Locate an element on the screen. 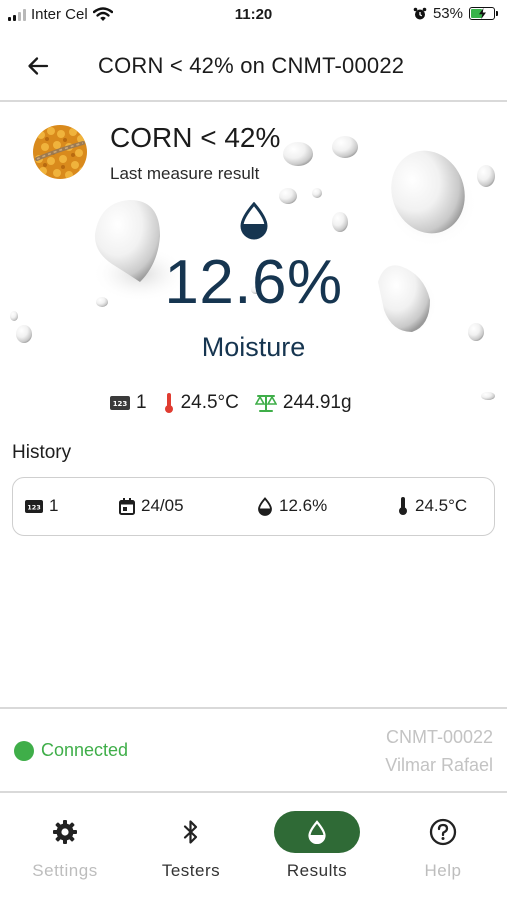 The height and width of the screenshot is (900, 507). history-sample: 123 1 is located at coordinates (41, 506).